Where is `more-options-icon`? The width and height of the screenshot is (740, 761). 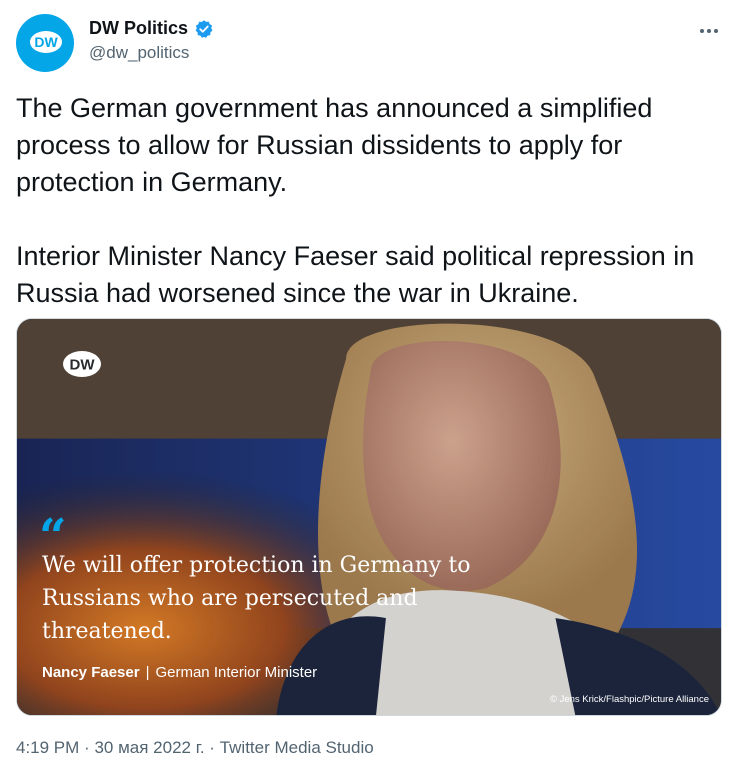
more-options-icon is located at coordinates (709, 31).